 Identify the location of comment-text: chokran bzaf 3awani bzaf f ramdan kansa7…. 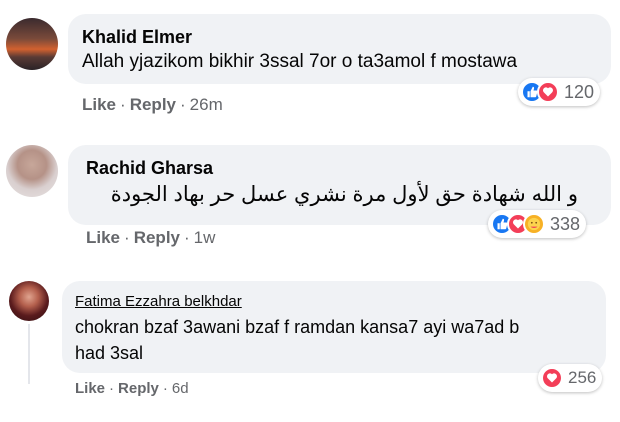
(297, 327).